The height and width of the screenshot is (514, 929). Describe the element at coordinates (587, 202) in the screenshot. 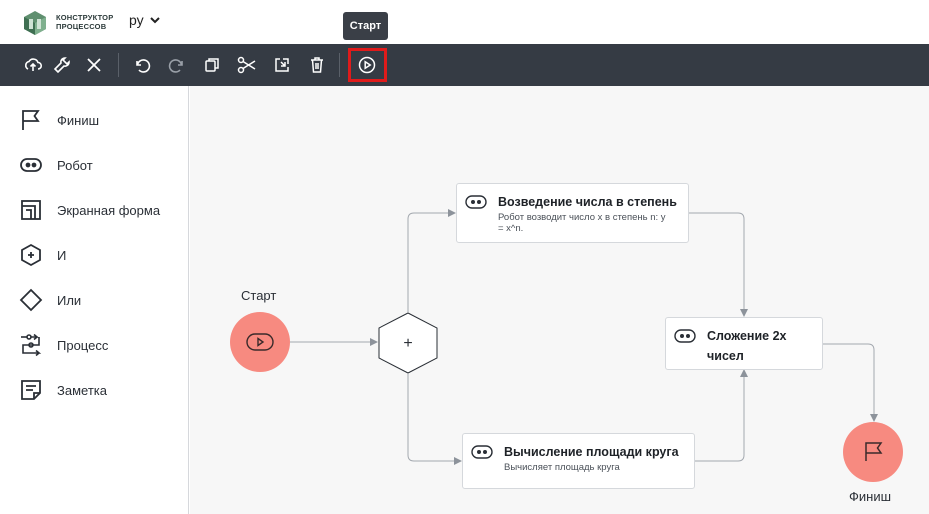

I see `card-title: Возведение числа в степень` at that location.